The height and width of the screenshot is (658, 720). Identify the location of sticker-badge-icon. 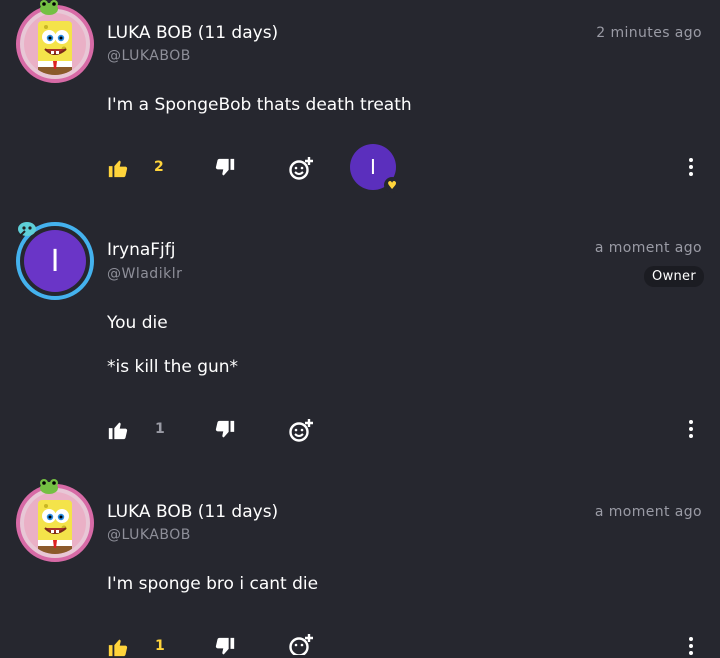
(27, 229).